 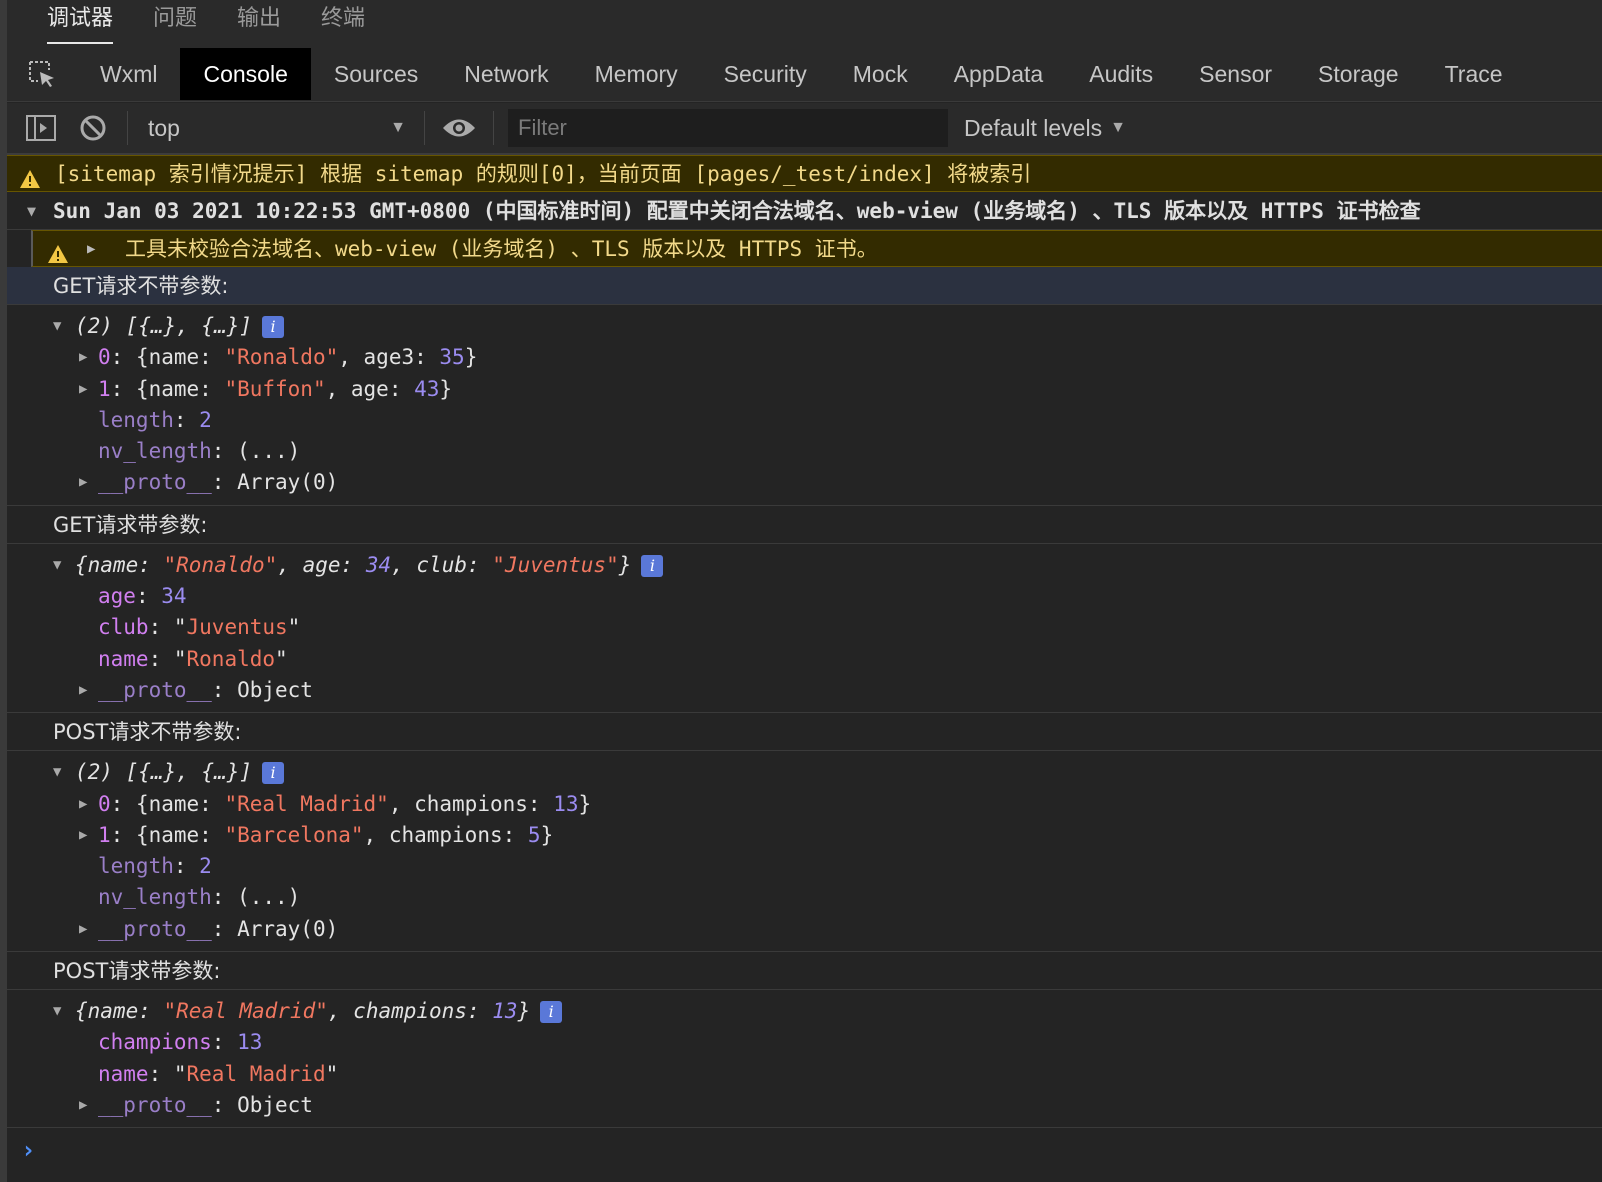 What do you see at coordinates (804, 525) in the screenshot?
I see `log-label: GET请求带参数:` at bounding box center [804, 525].